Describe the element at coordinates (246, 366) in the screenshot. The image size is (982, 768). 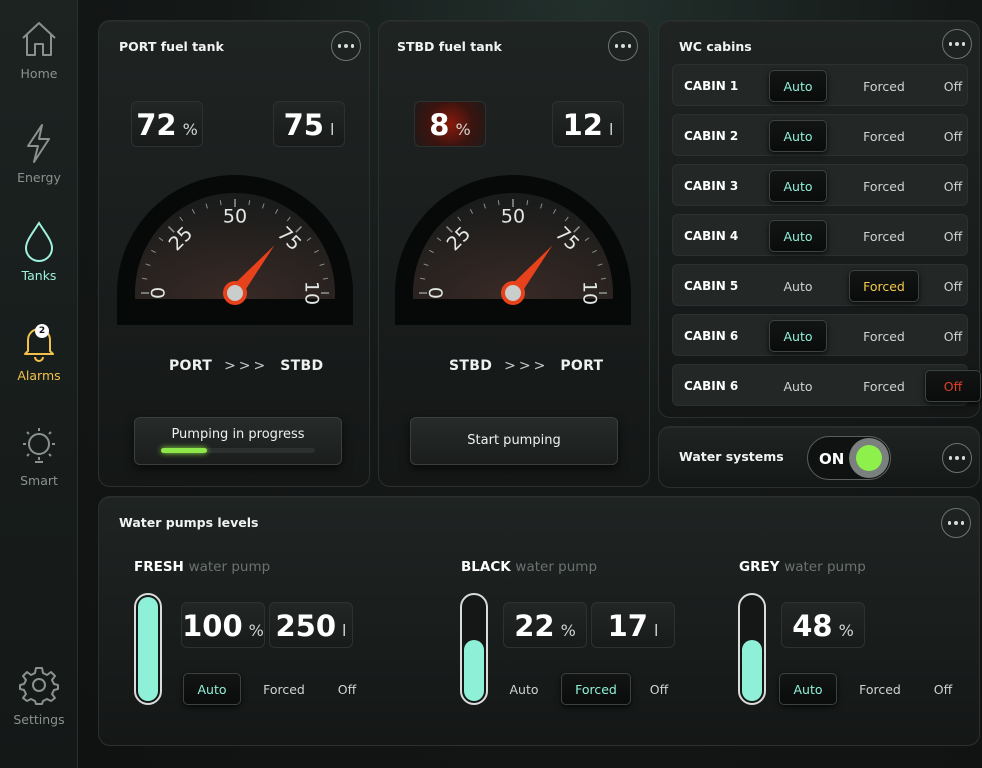
I see `flow-arrows-icon: >>>` at that location.